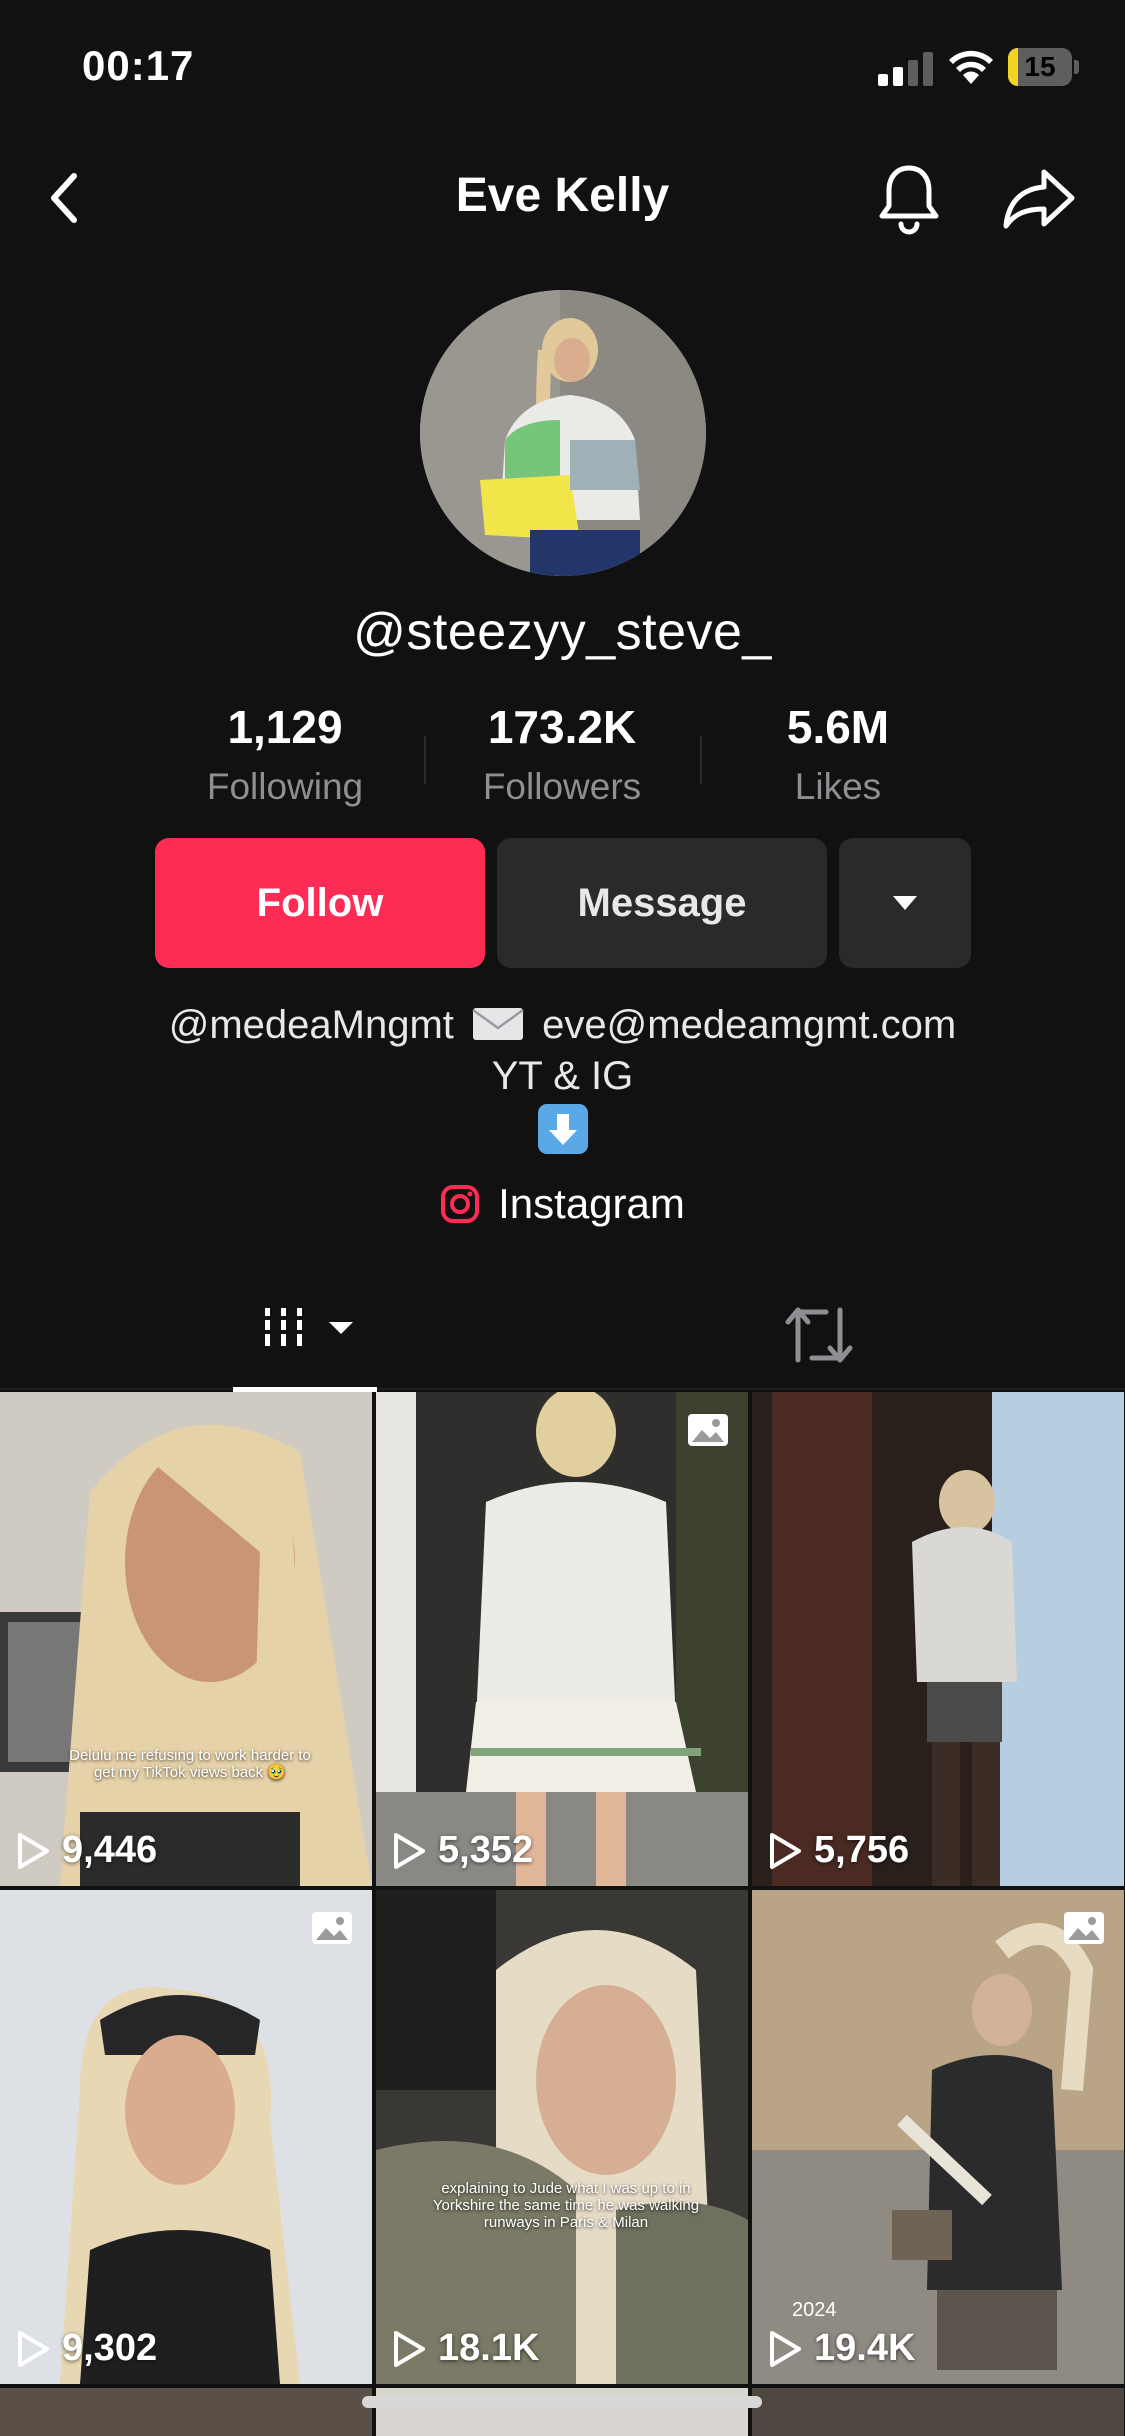  I want to click on instagram-icon, so click(460, 1204).